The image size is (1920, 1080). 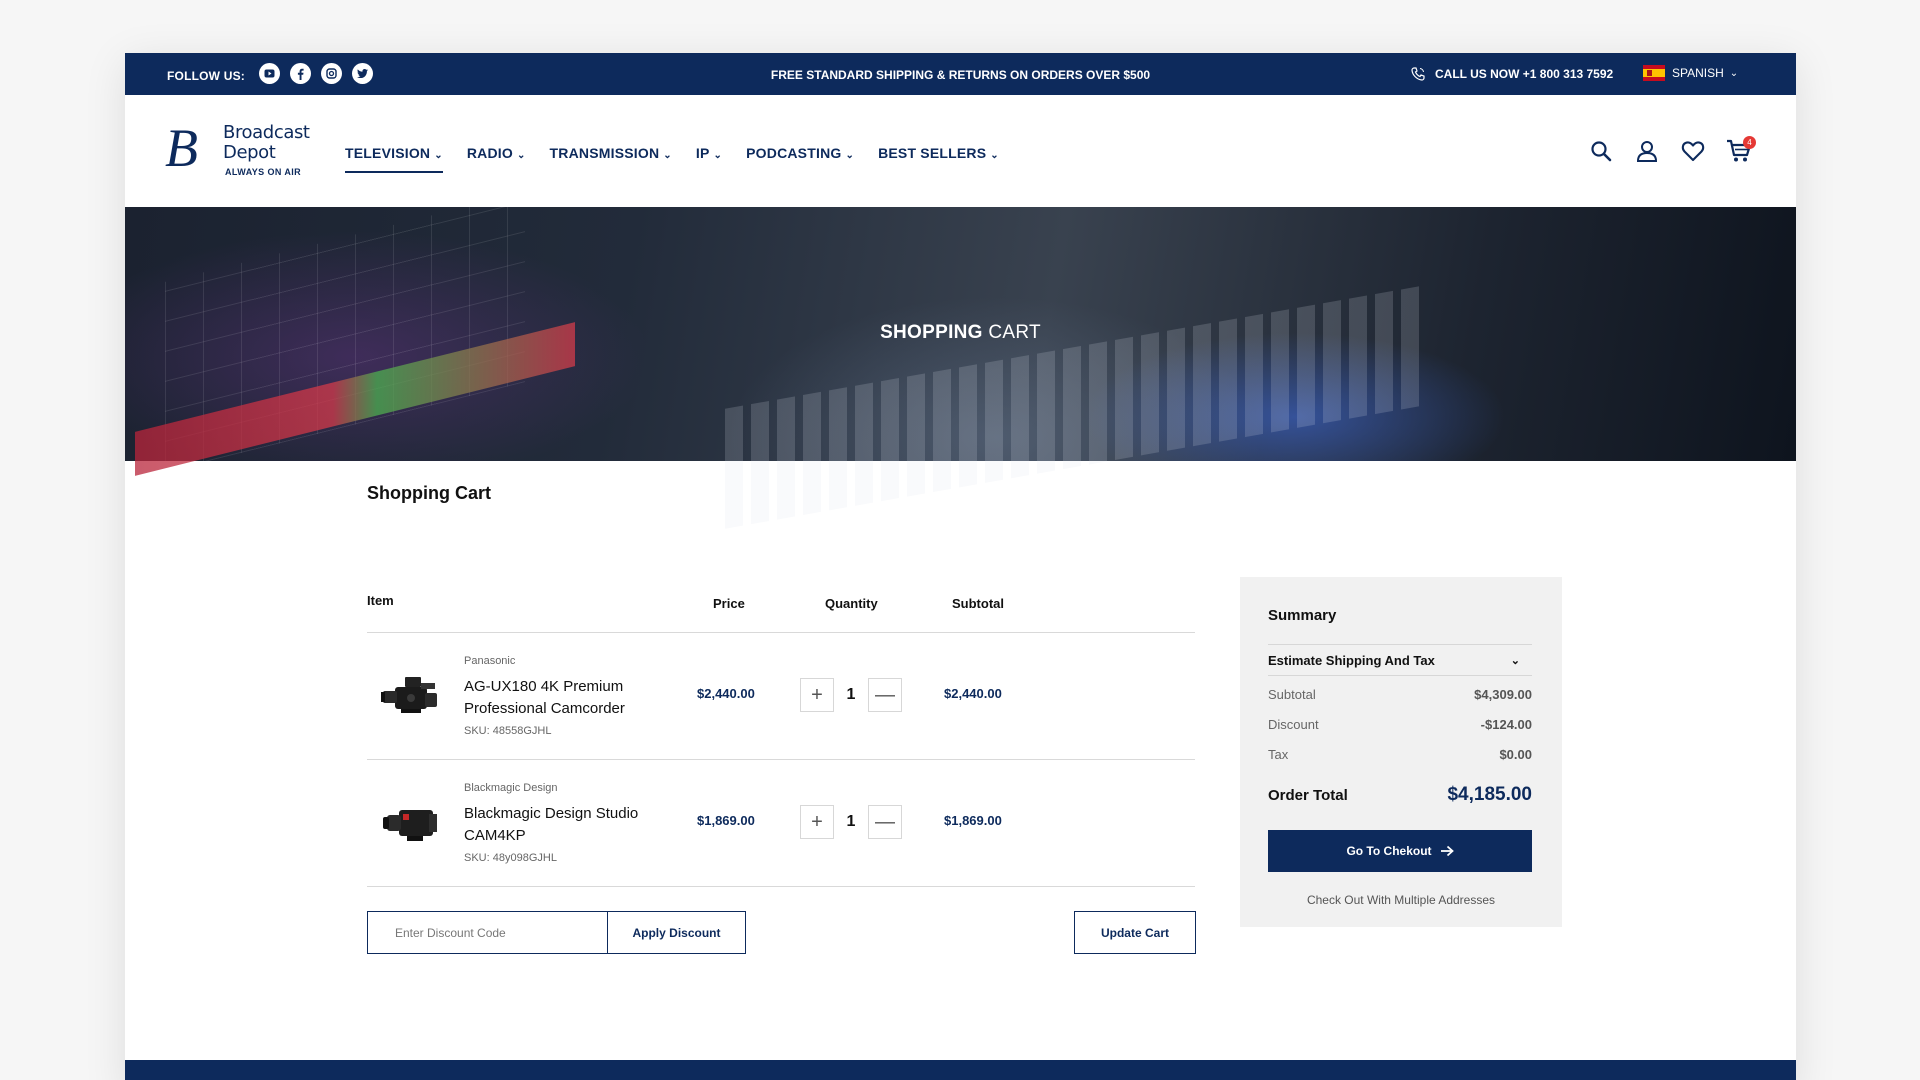 I want to click on header-price: Price, so click(x=729, y=603).